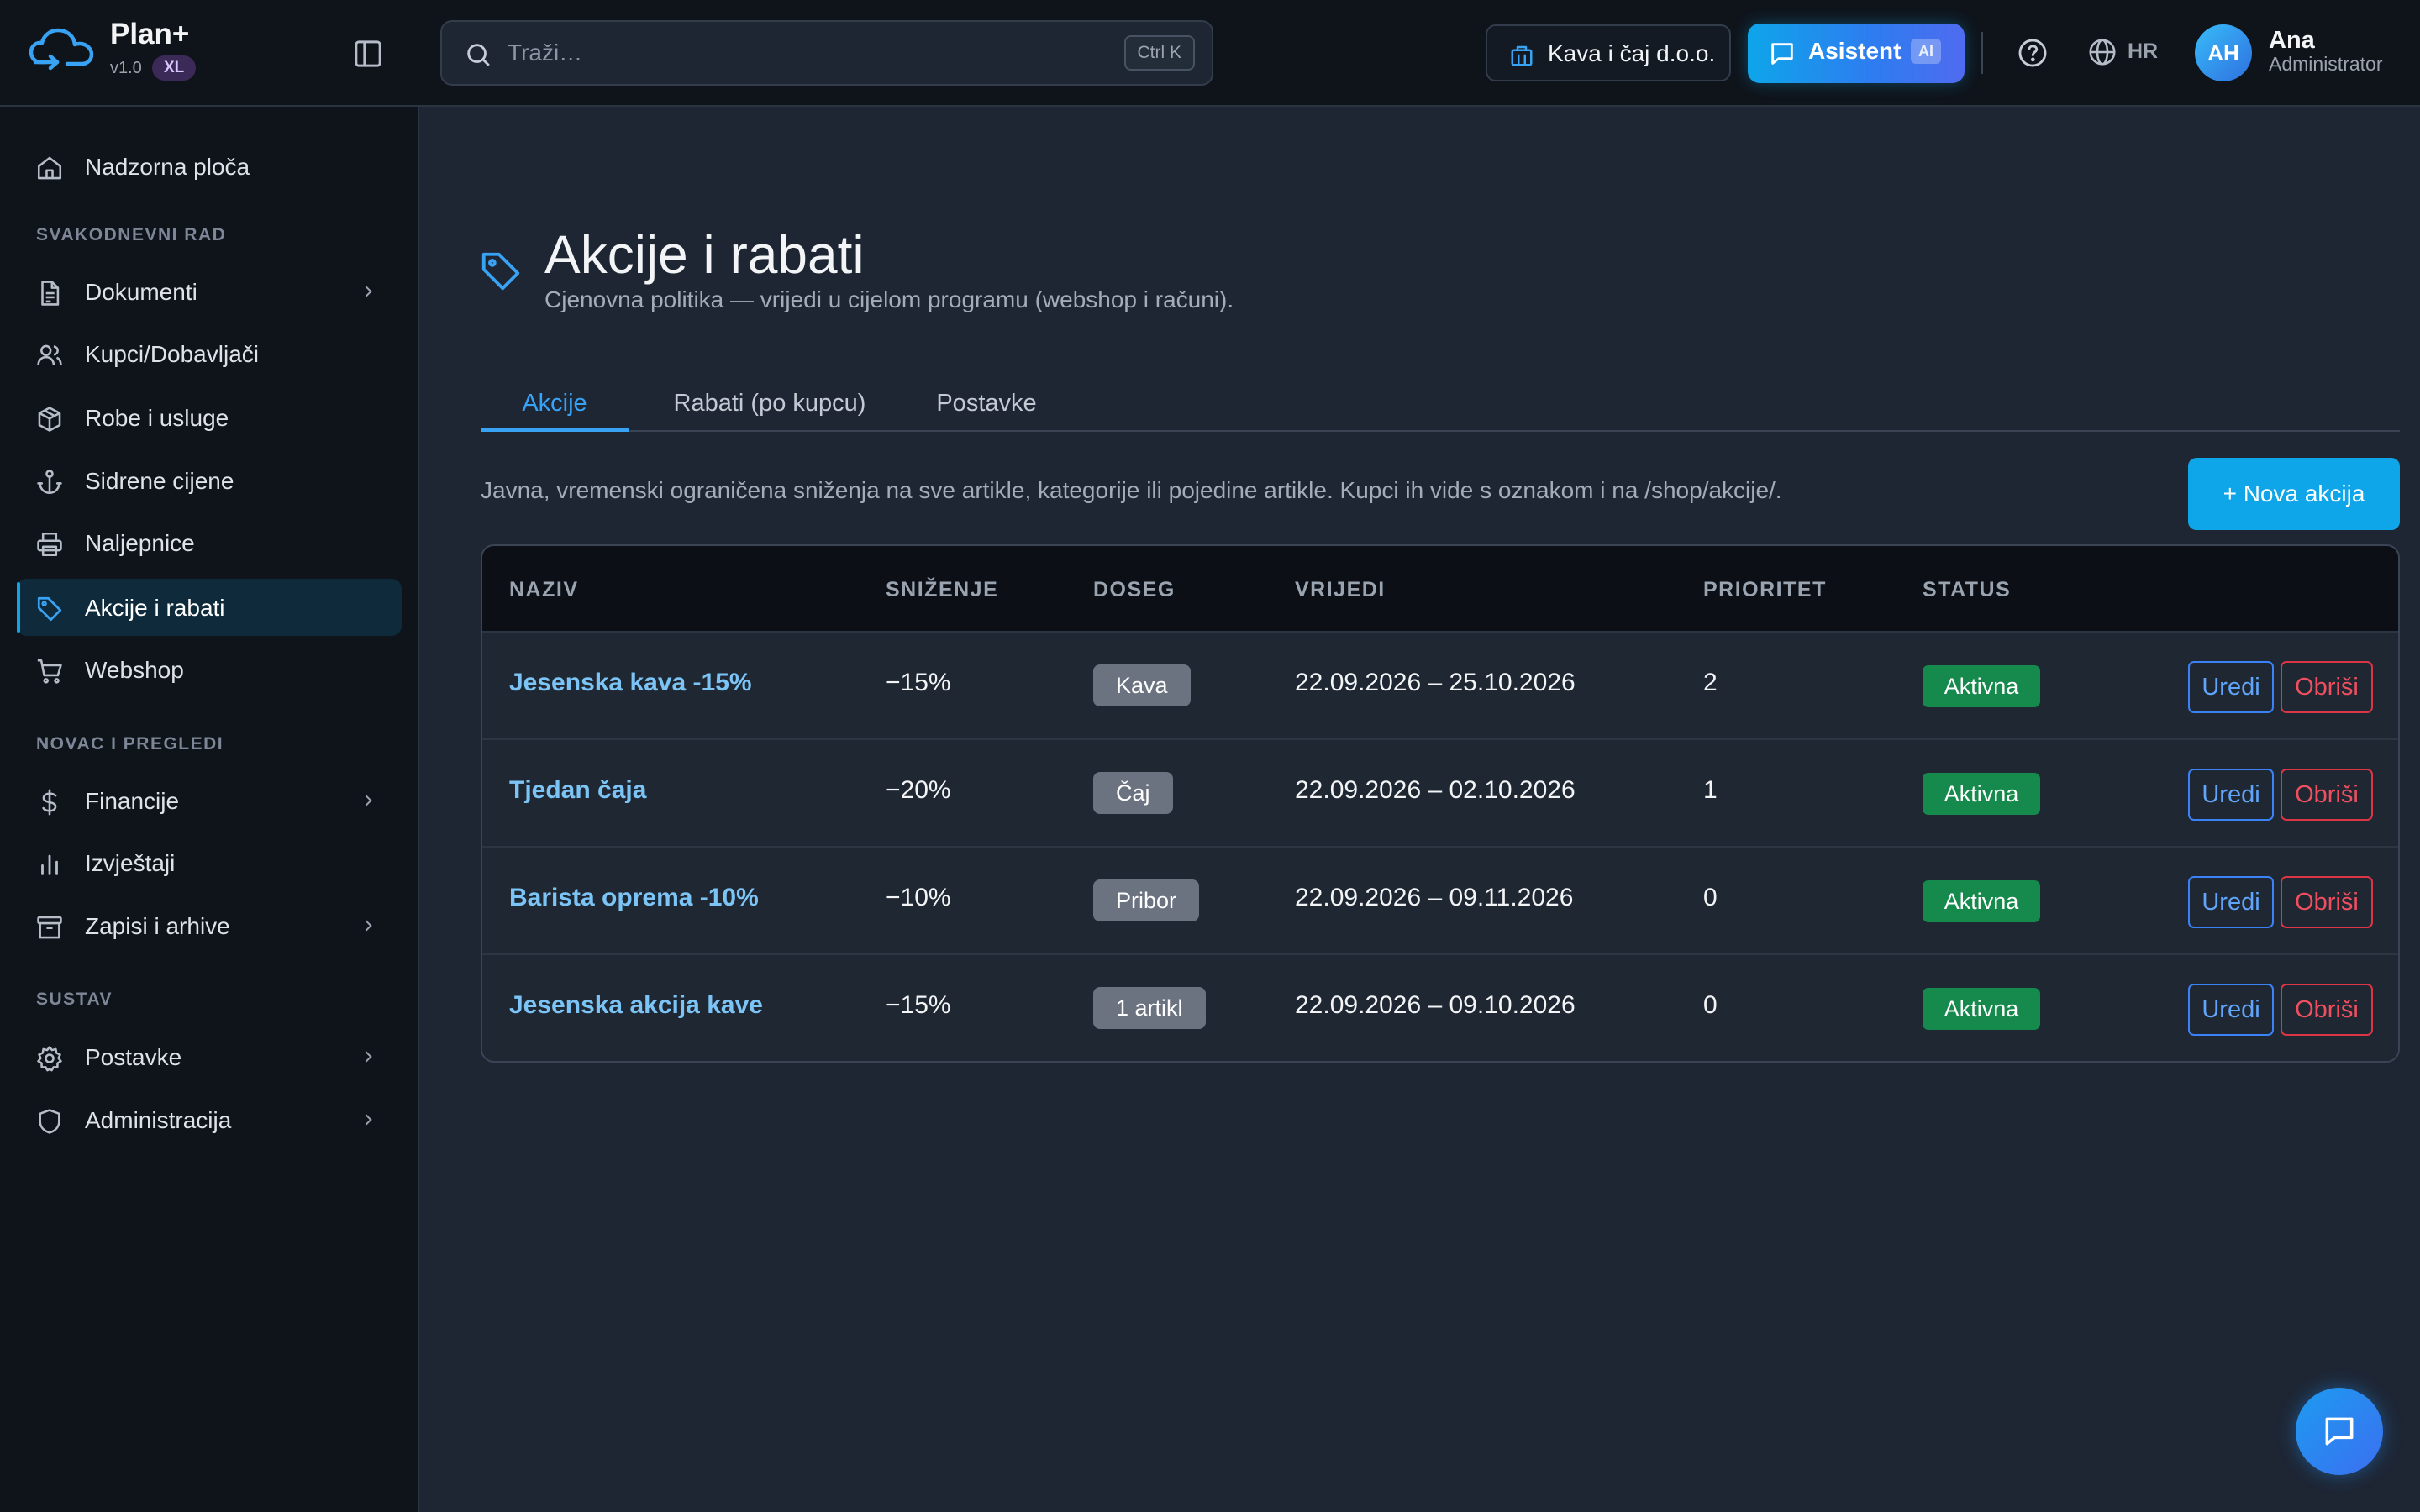 The image size is (2420, 1512). Describe the element at coordinates (210, 542) in the screenshot. I see `sidebar-item-naljepnice: Naljepnice` at that location.